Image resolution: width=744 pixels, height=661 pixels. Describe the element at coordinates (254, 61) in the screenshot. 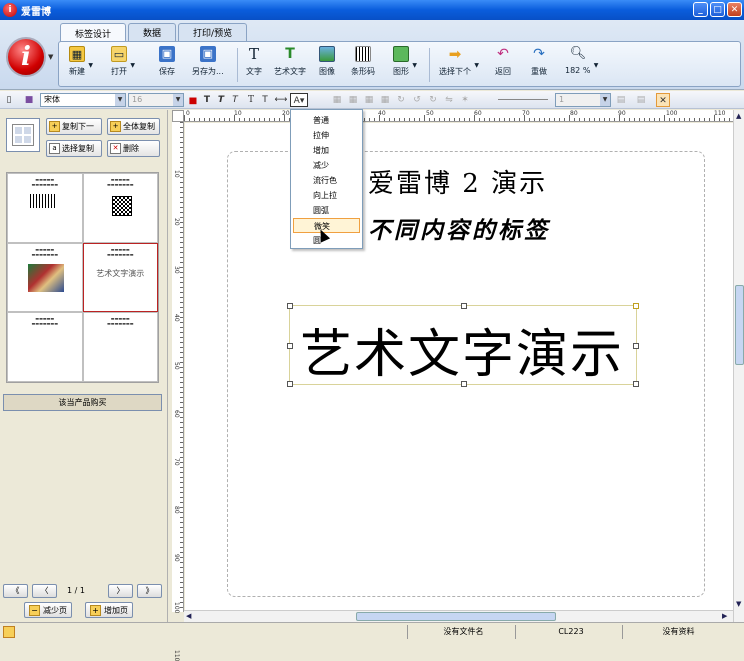

I see `text-button: T 文字` at that location.